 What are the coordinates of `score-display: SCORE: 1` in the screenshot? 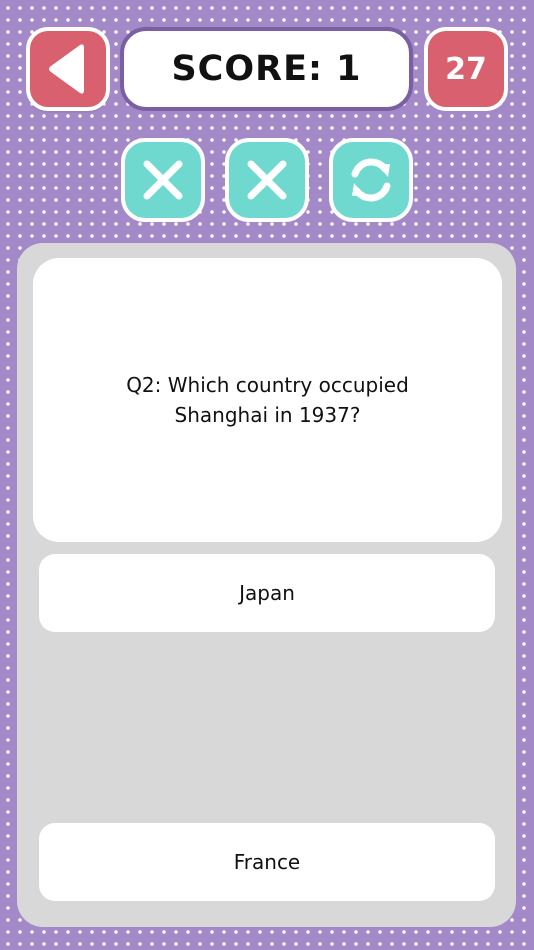 It's located at (266, 69).